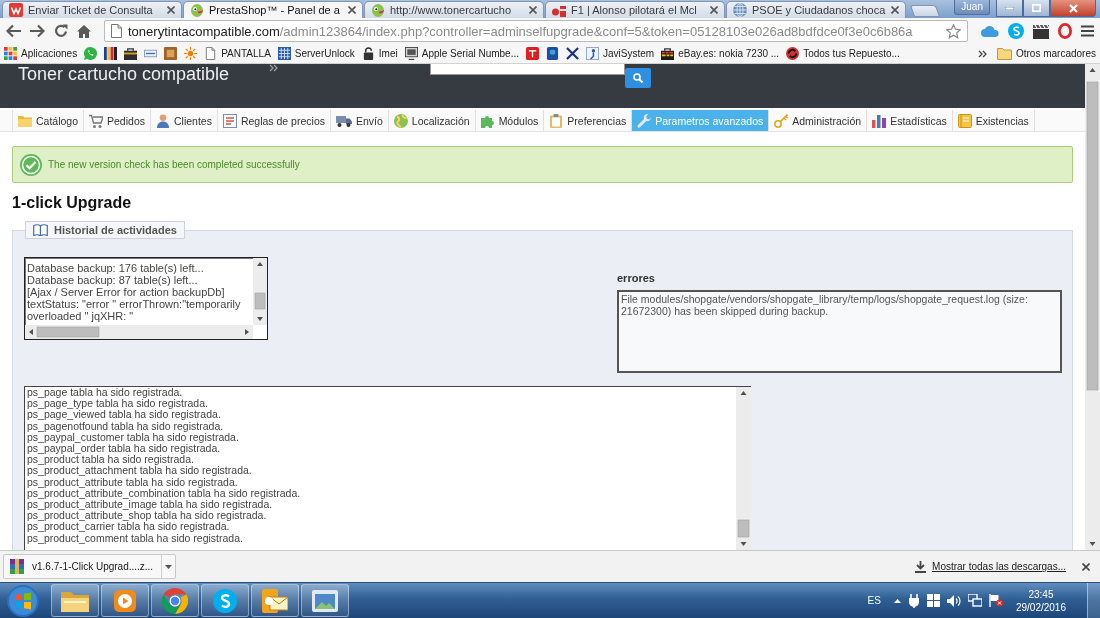 The width and height of the screenshot is (1100, 618). I want to click on globe-icon, so click(740, 10).